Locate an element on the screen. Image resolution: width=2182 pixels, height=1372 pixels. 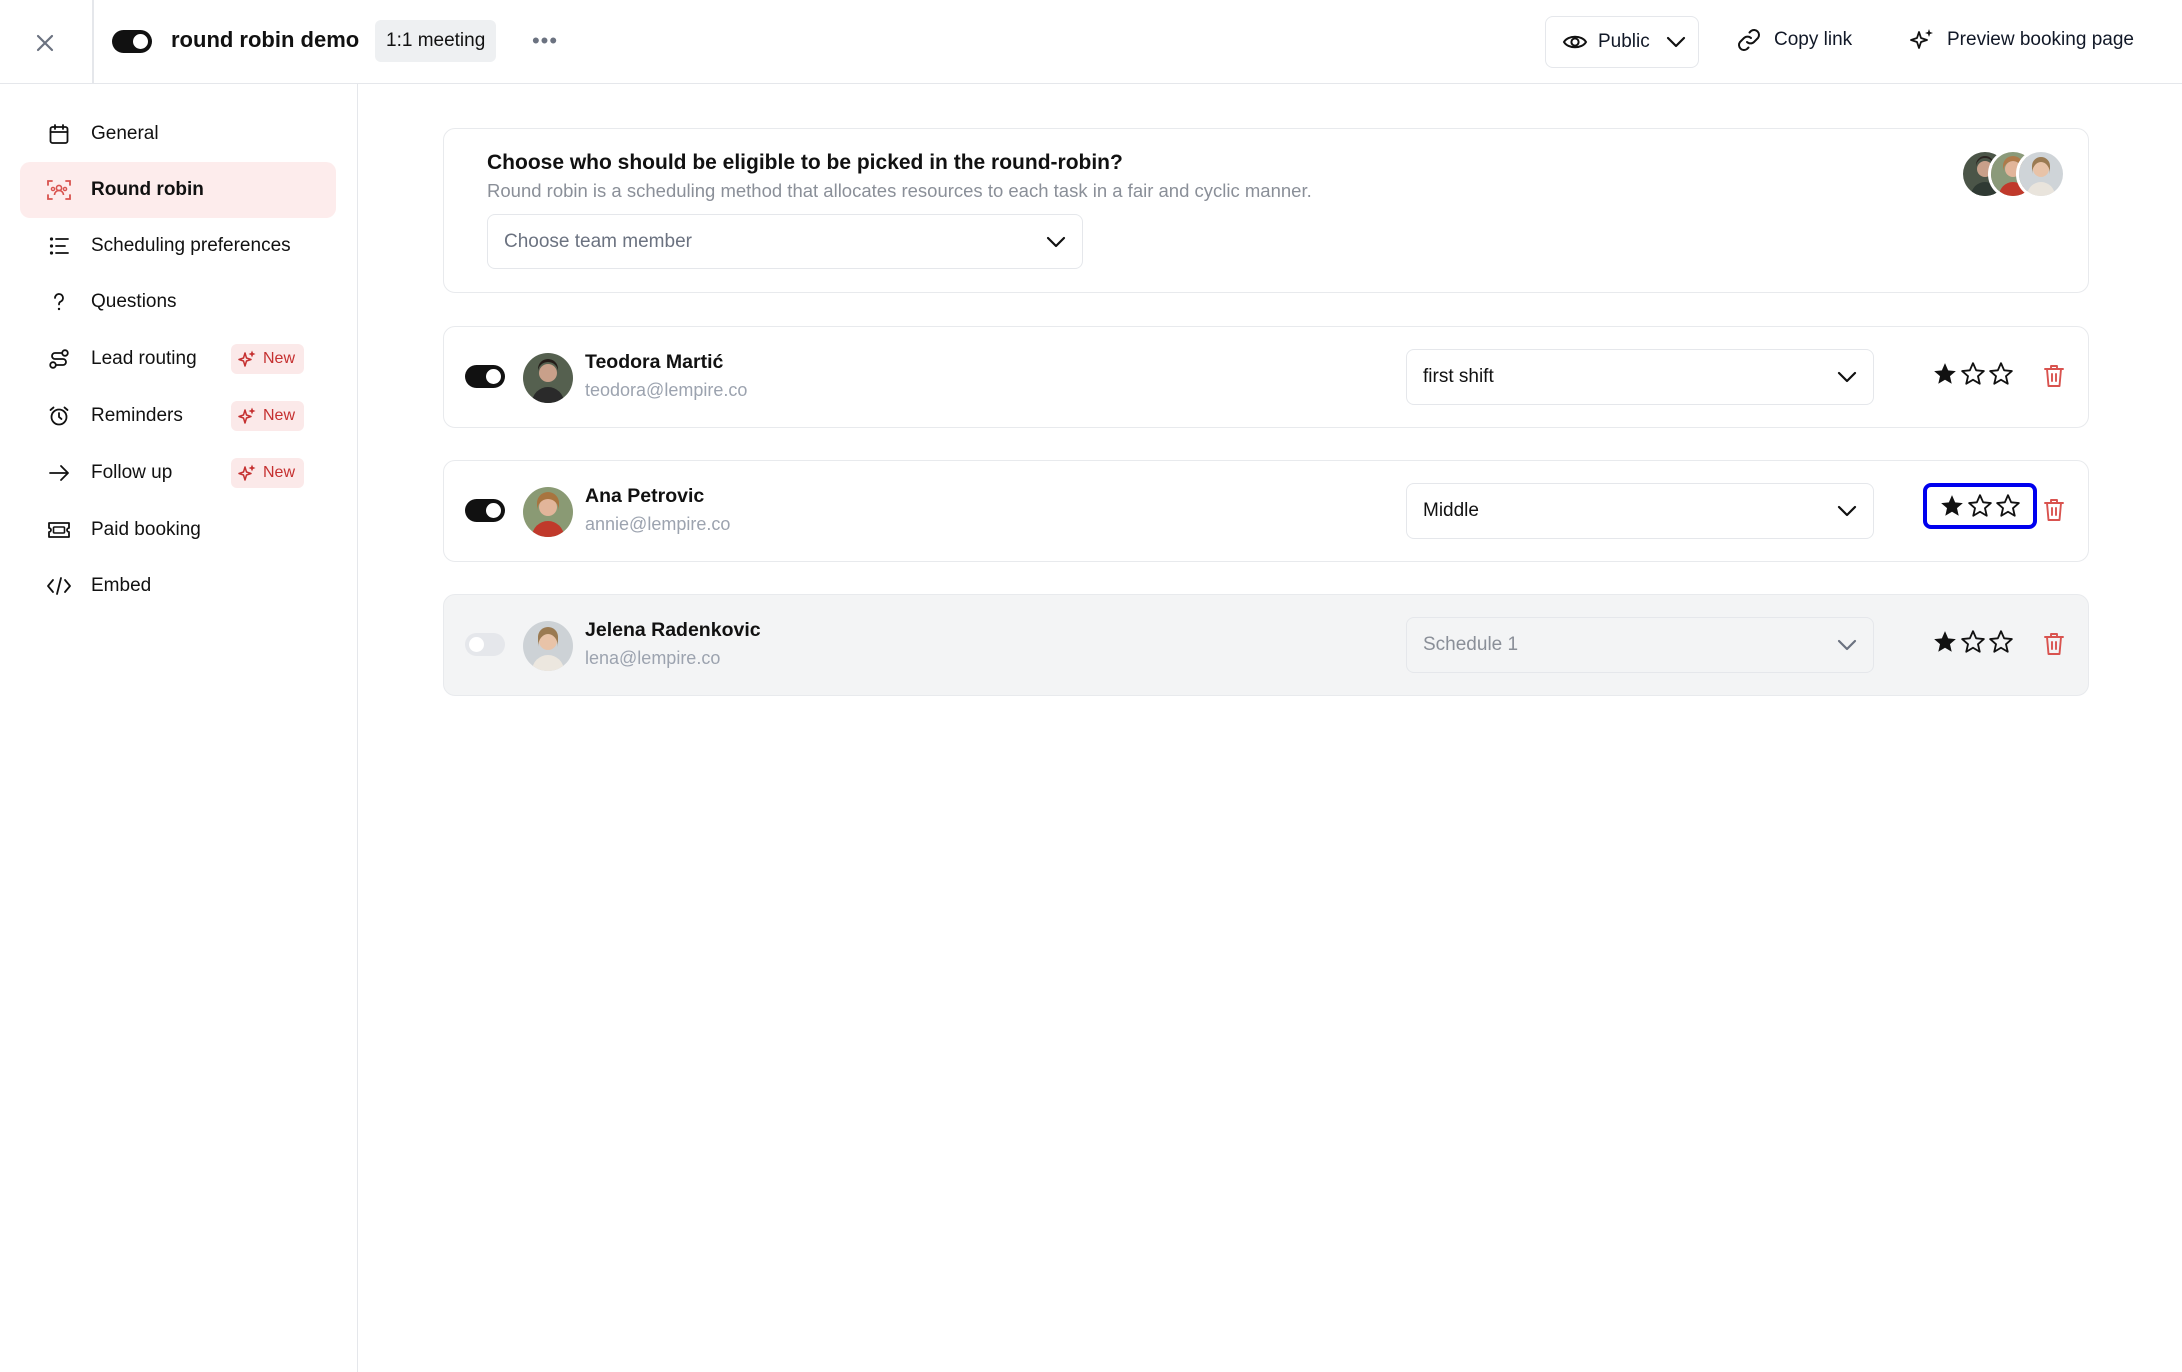
divider is located at coordinates (93, 42).